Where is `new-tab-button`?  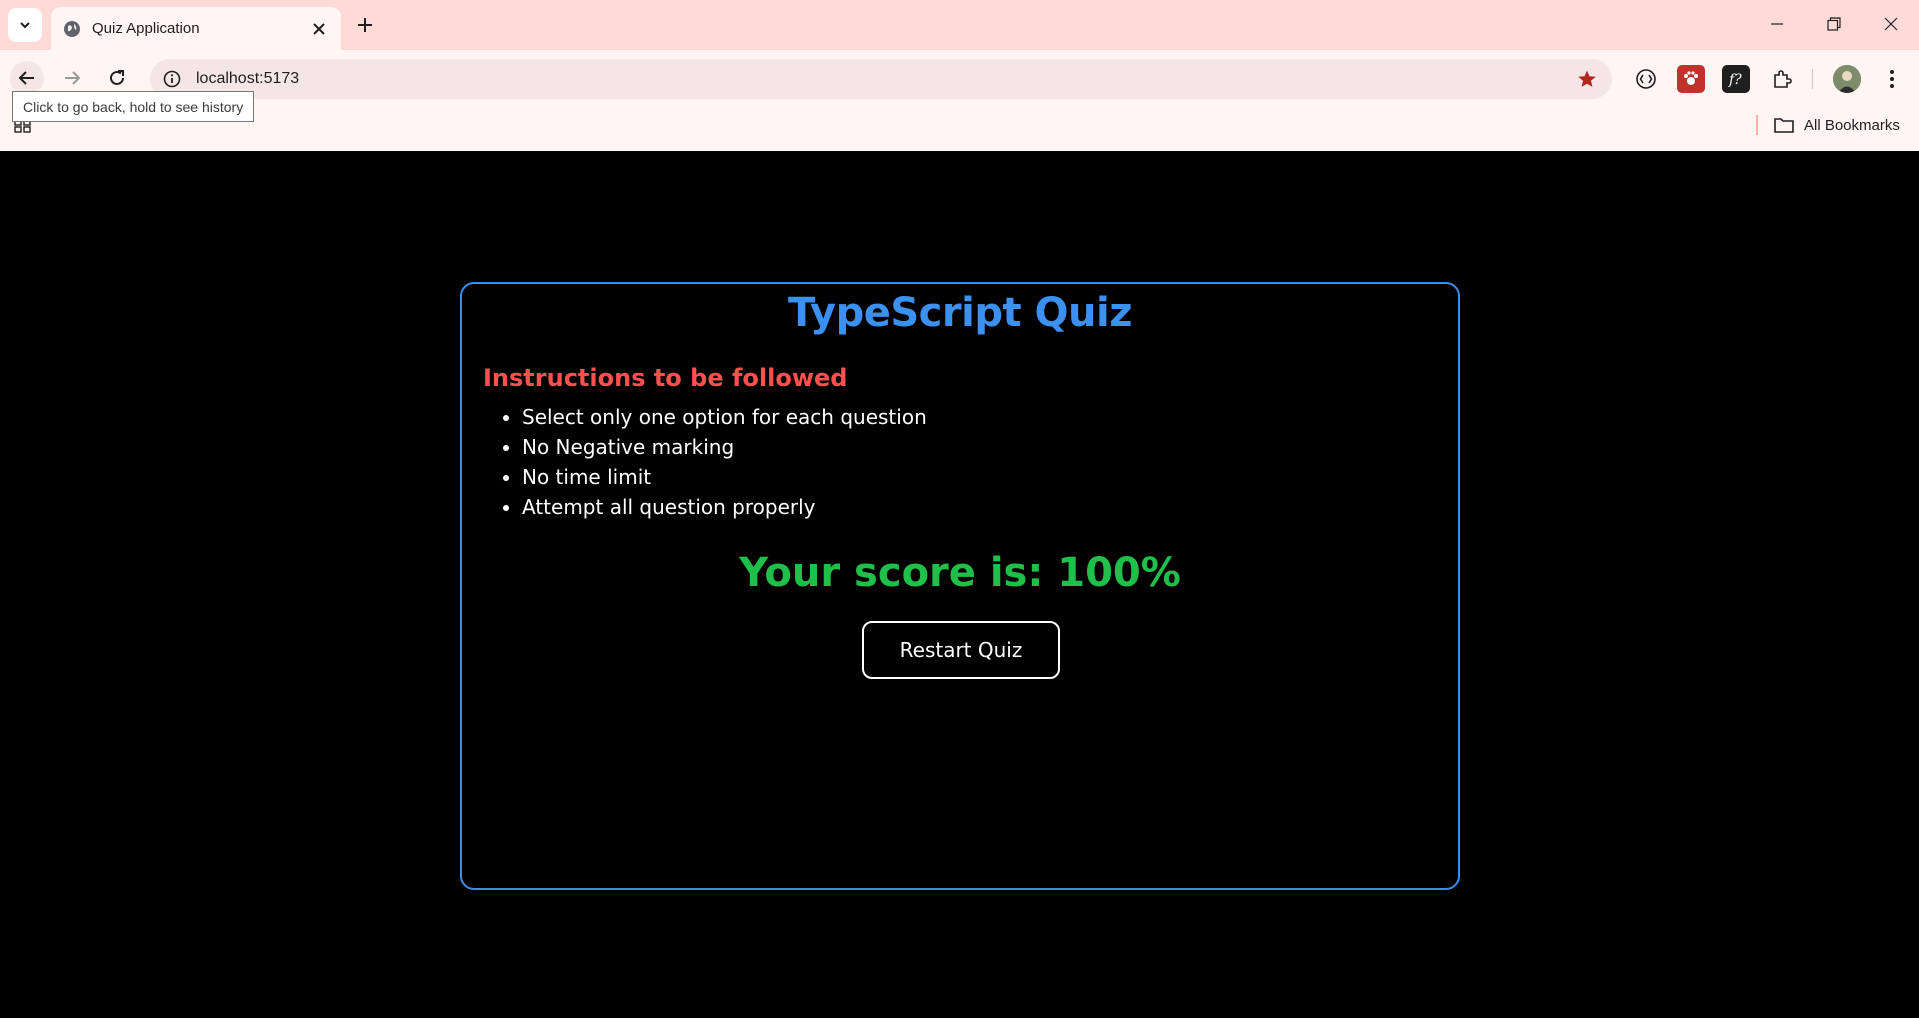
new-tab-button is located at coordinates (365, 25).